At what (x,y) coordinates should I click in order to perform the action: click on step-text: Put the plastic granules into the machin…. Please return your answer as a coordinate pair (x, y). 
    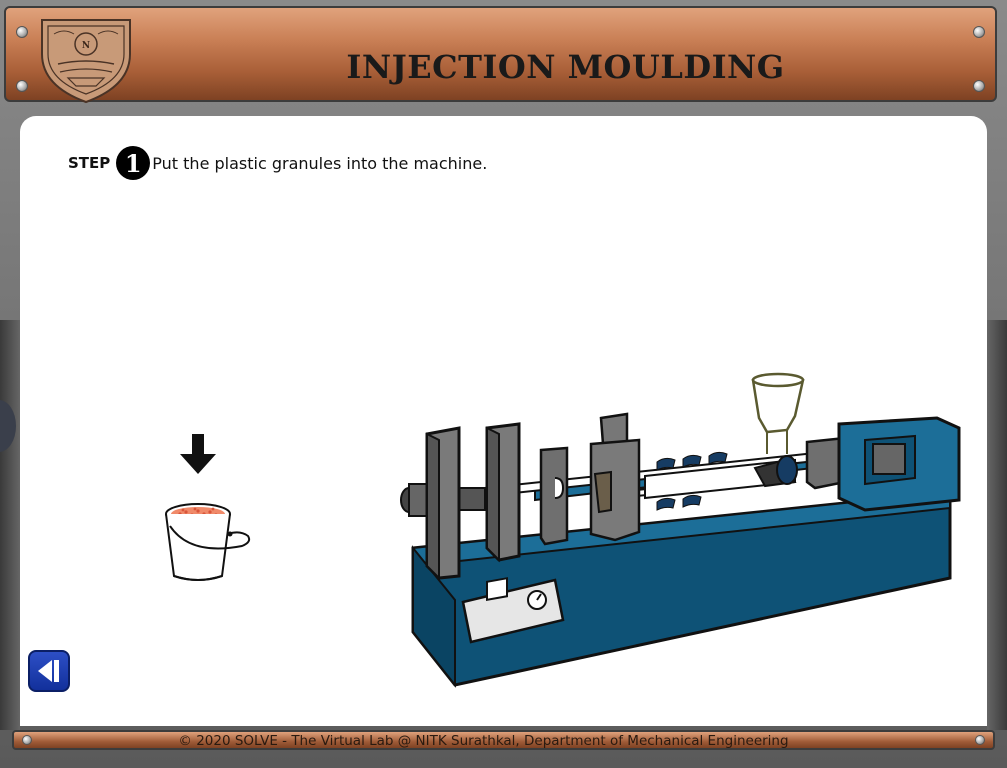
    Looking at the image, I should click on (320, 163).